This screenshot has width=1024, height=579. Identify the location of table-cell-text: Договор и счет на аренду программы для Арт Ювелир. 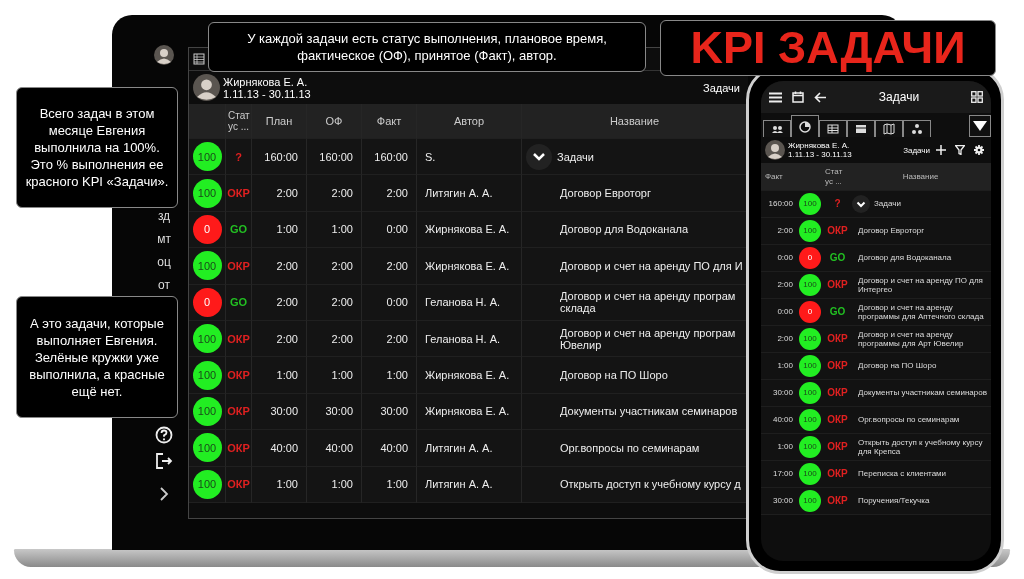
(911, 339).